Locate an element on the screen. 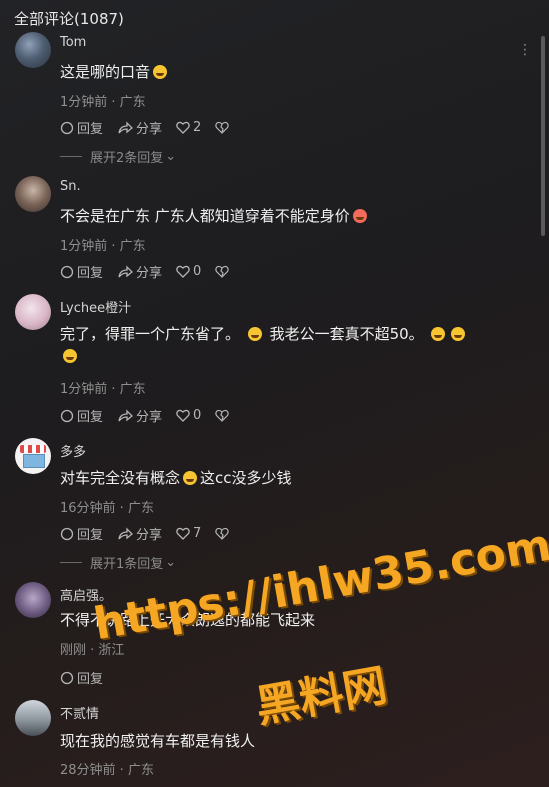 The image size is (549, 787). comment-text: 不会是在广东 广东人都知道穿着不能定身价 is located at coordinates (290, 216).